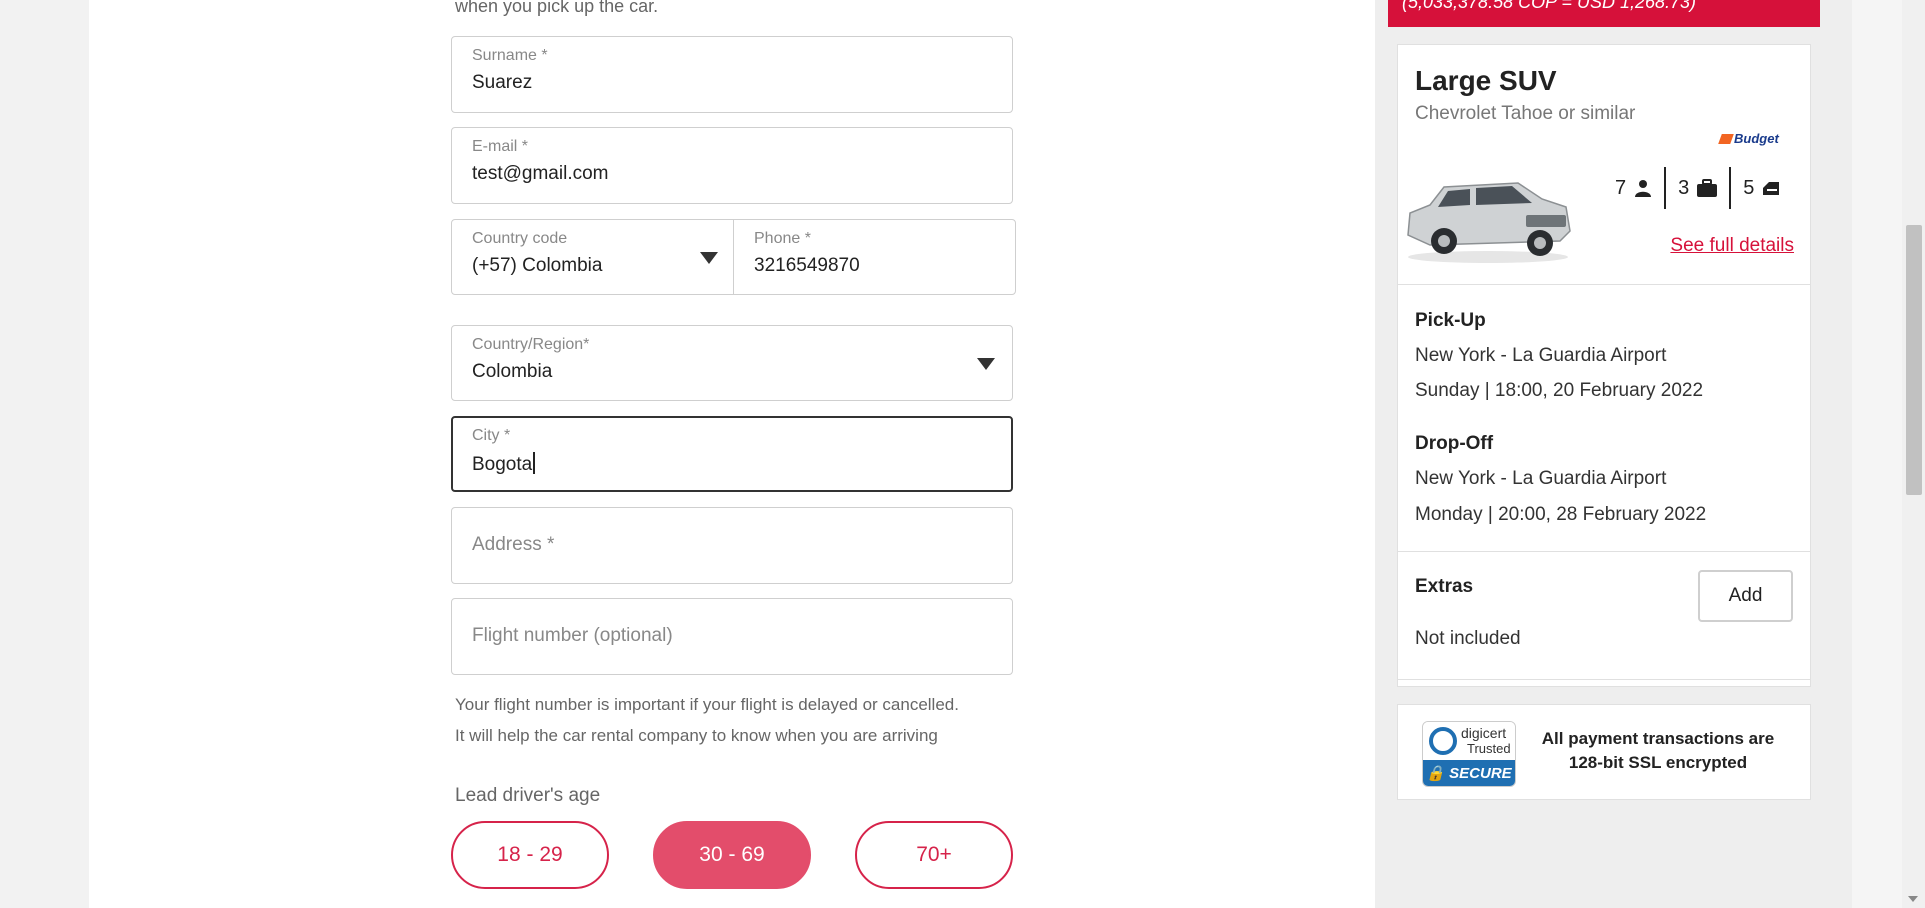 This screenshot has height=908, width=1925. What do you see at coordinates (732, 363) in the screenshot?
I see `country-region-select: Country/Region* Colombia` at bounding box center [732, 363].